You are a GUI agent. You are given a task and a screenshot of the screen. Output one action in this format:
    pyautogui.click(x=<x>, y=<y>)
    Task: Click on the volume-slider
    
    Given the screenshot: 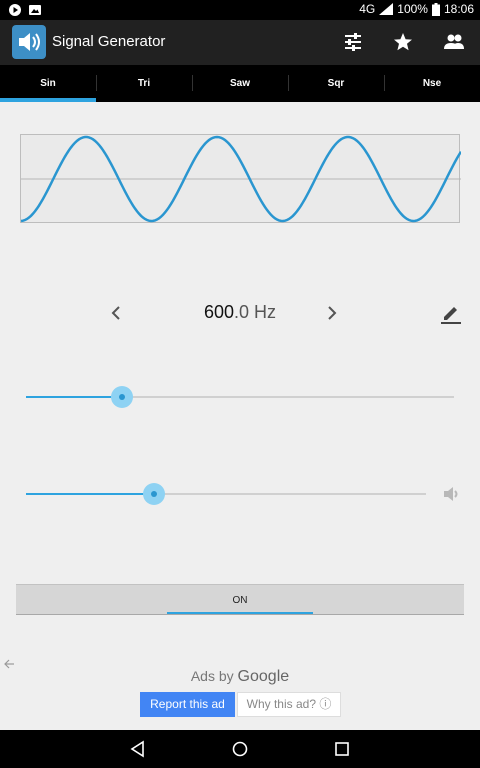 What is the action you would take?
    pyautogui.click(x=226, y=494)
    